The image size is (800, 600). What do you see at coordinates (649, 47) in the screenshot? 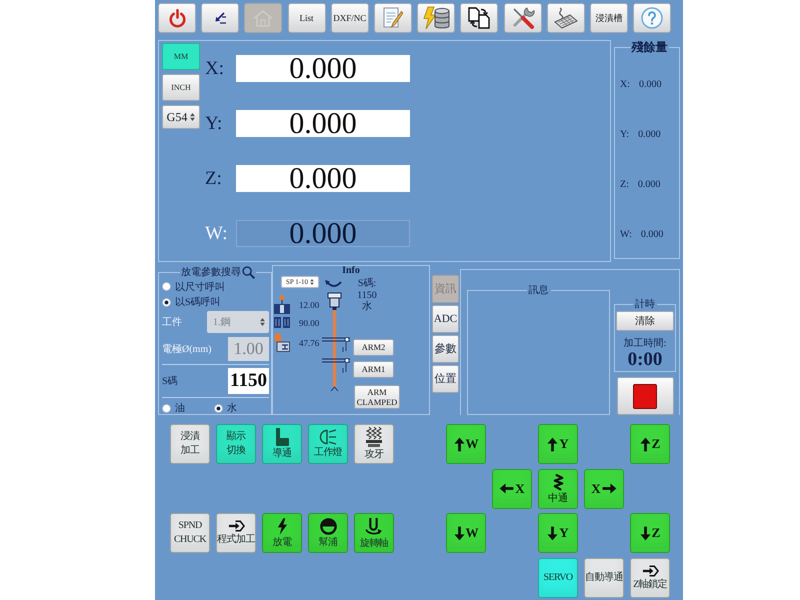
I see `panel-title: 殘餘量` at bounding box center [649, 47].